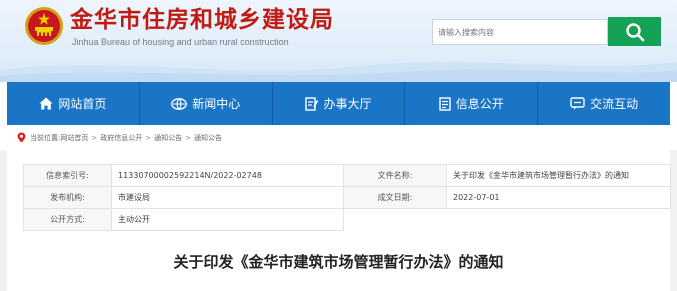  I want to click on meta-value-index: 11330700002592214N/2022-02748, so click(227, 175).